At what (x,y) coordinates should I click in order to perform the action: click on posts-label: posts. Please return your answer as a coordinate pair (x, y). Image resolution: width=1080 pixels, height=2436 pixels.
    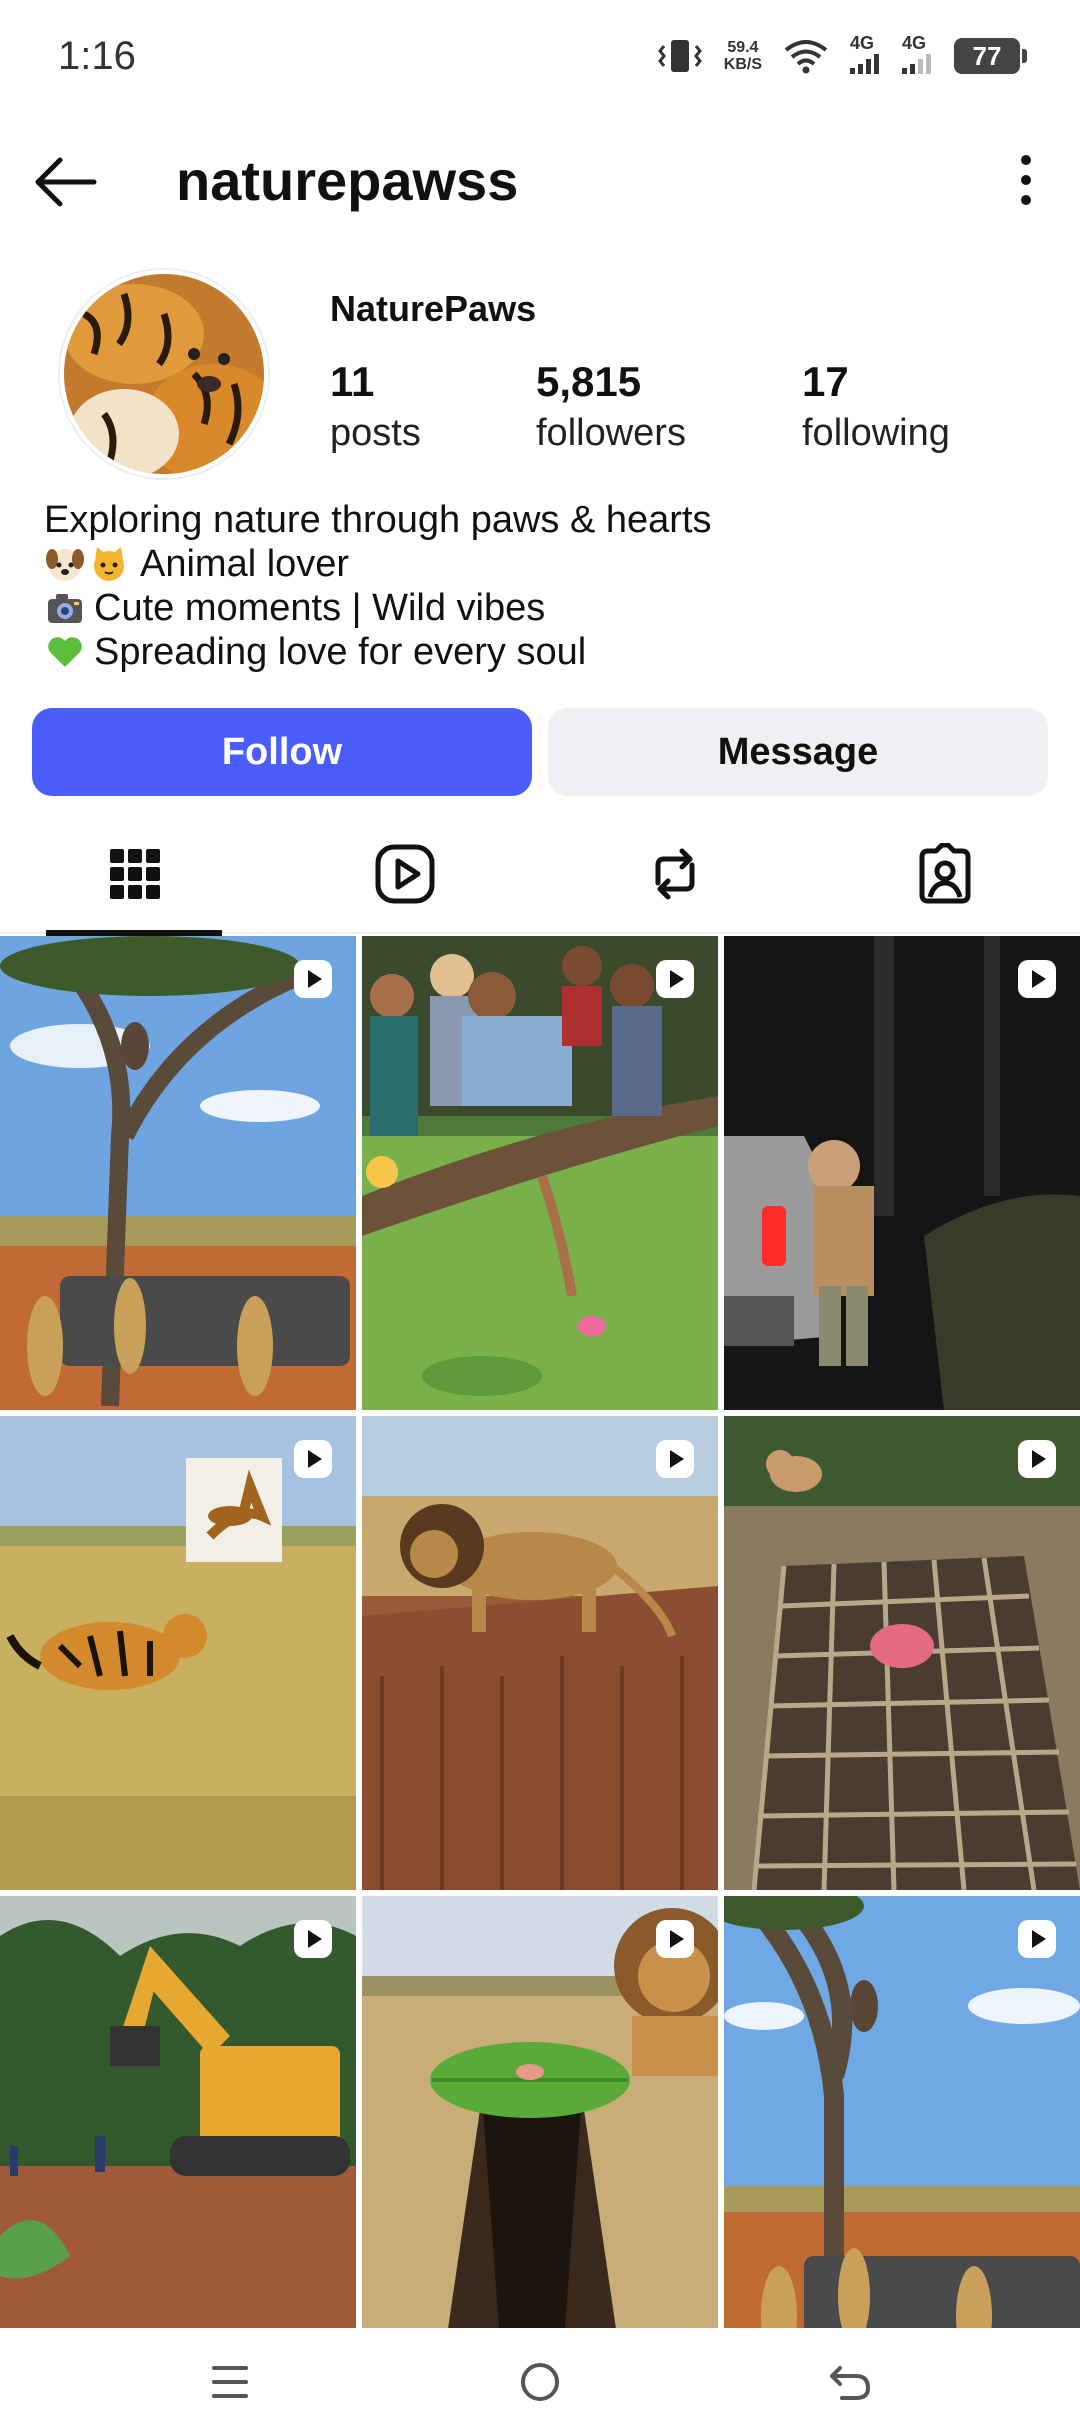
    Looking at the image, I should click on (375, 433).